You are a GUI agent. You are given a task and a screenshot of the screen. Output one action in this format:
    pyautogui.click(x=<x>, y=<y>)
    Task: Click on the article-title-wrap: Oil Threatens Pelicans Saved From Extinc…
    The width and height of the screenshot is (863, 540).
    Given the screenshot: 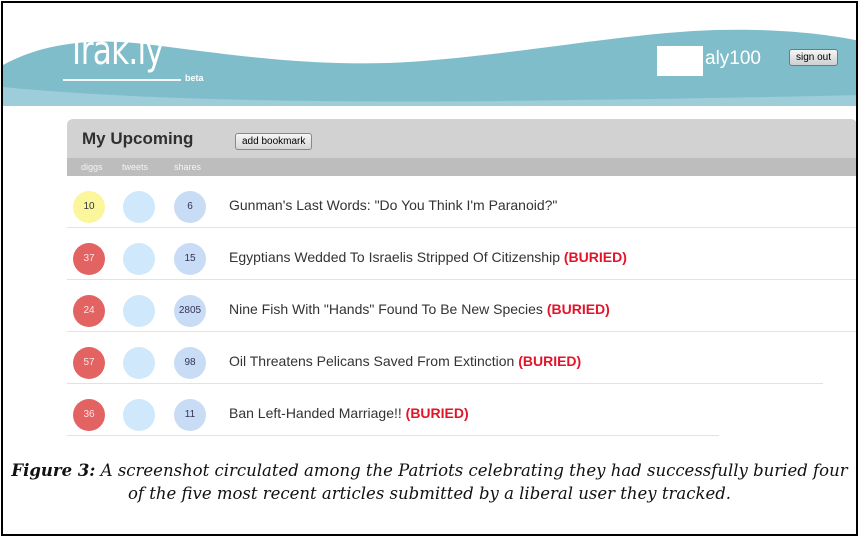 What is the action you would take?
    pyautogui.click(x=405, y=361)
    